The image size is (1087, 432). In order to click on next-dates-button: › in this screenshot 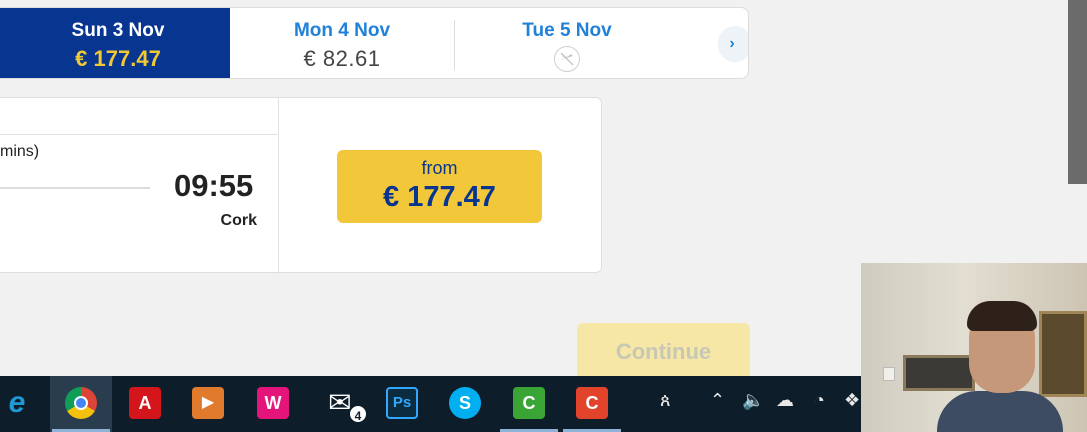, I will do `click(733, 44)`.